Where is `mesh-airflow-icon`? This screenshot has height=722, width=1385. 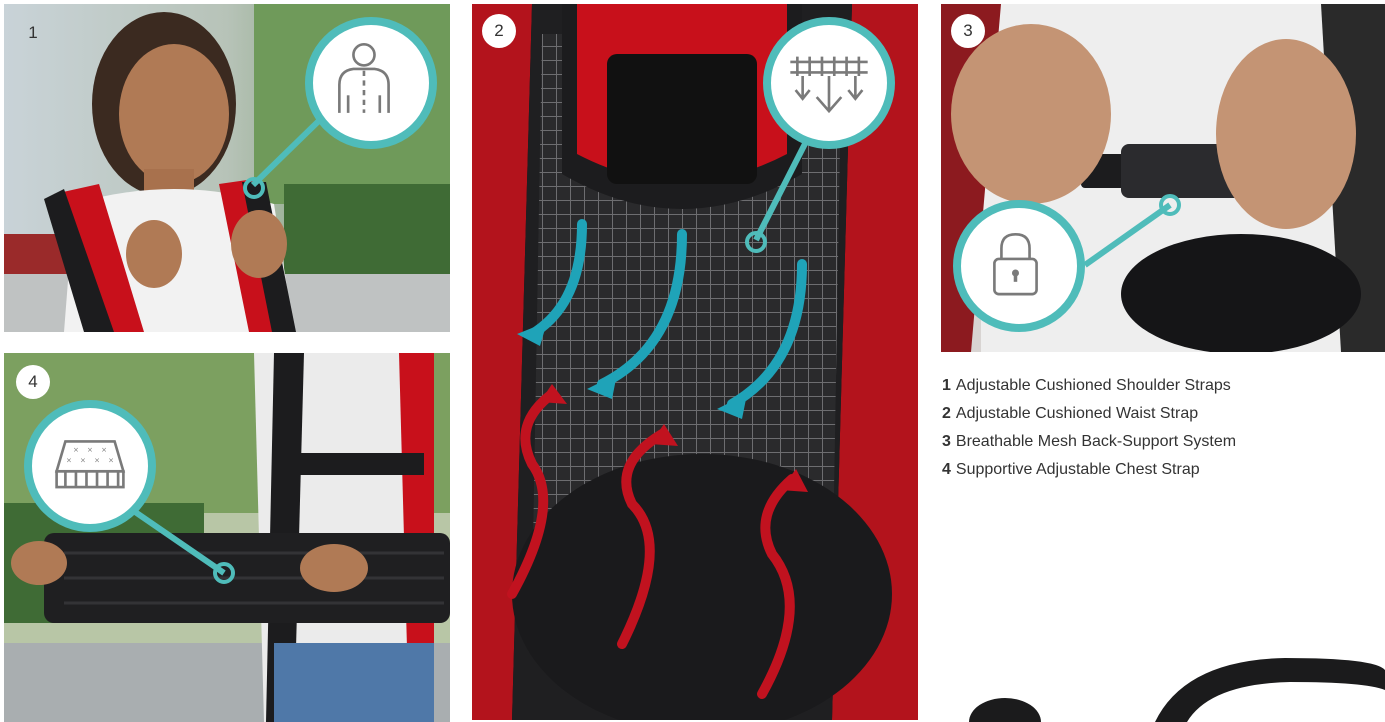 mesh-airflow-icon is located at coordinates (829, 83).